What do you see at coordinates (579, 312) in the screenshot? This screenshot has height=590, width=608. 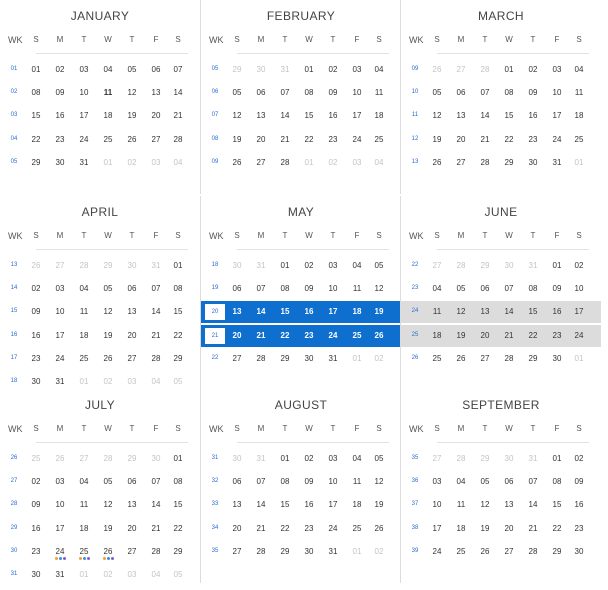 I see `day-cell: 17` at bounding box center [579, 312].